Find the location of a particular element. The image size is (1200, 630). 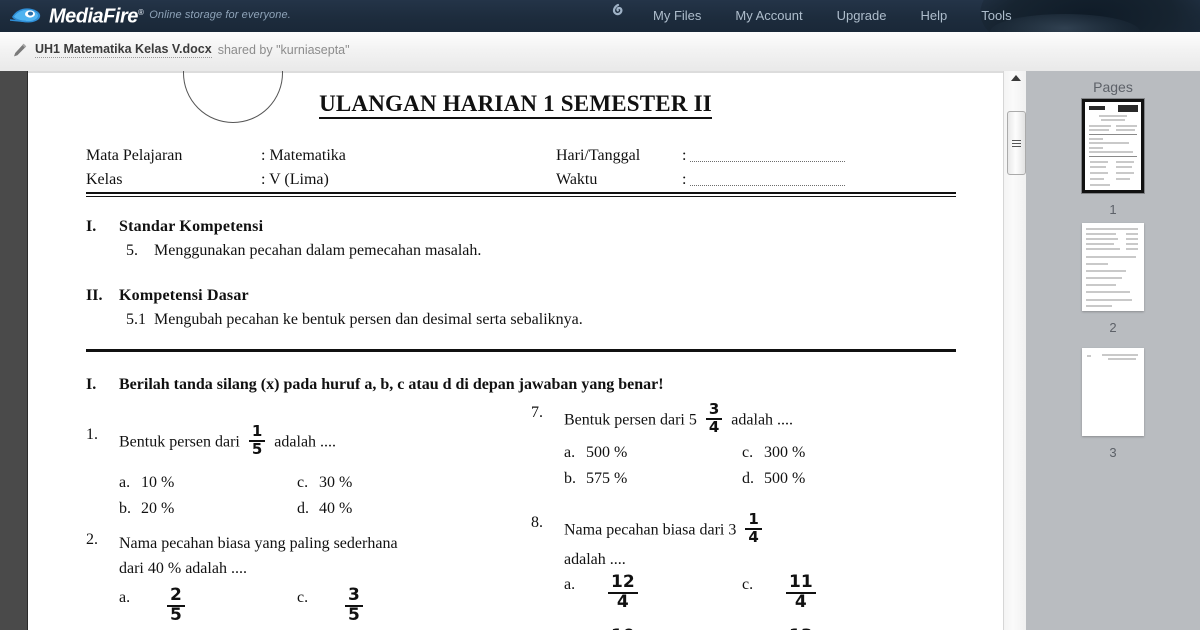

option-text: 500 % is located at coordinates (607, 452).